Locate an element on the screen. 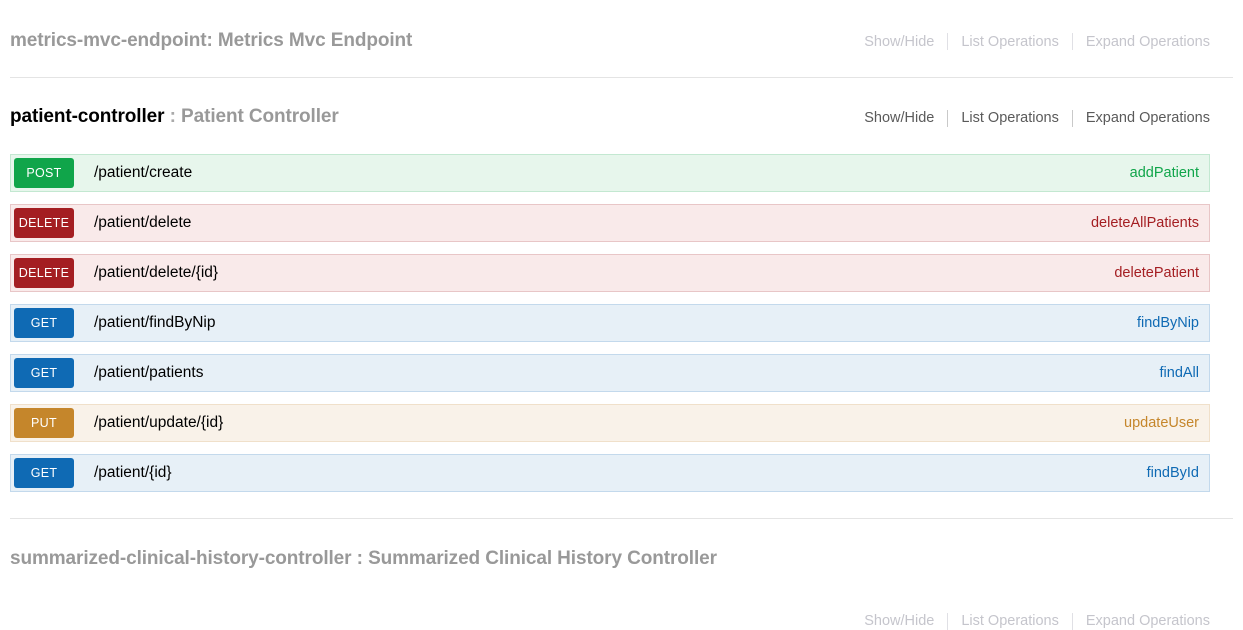 Image resolution: width=1243 pixels, height=630 pixels. endpoint-path: /patient/delete is located at coordinates (592, 223).